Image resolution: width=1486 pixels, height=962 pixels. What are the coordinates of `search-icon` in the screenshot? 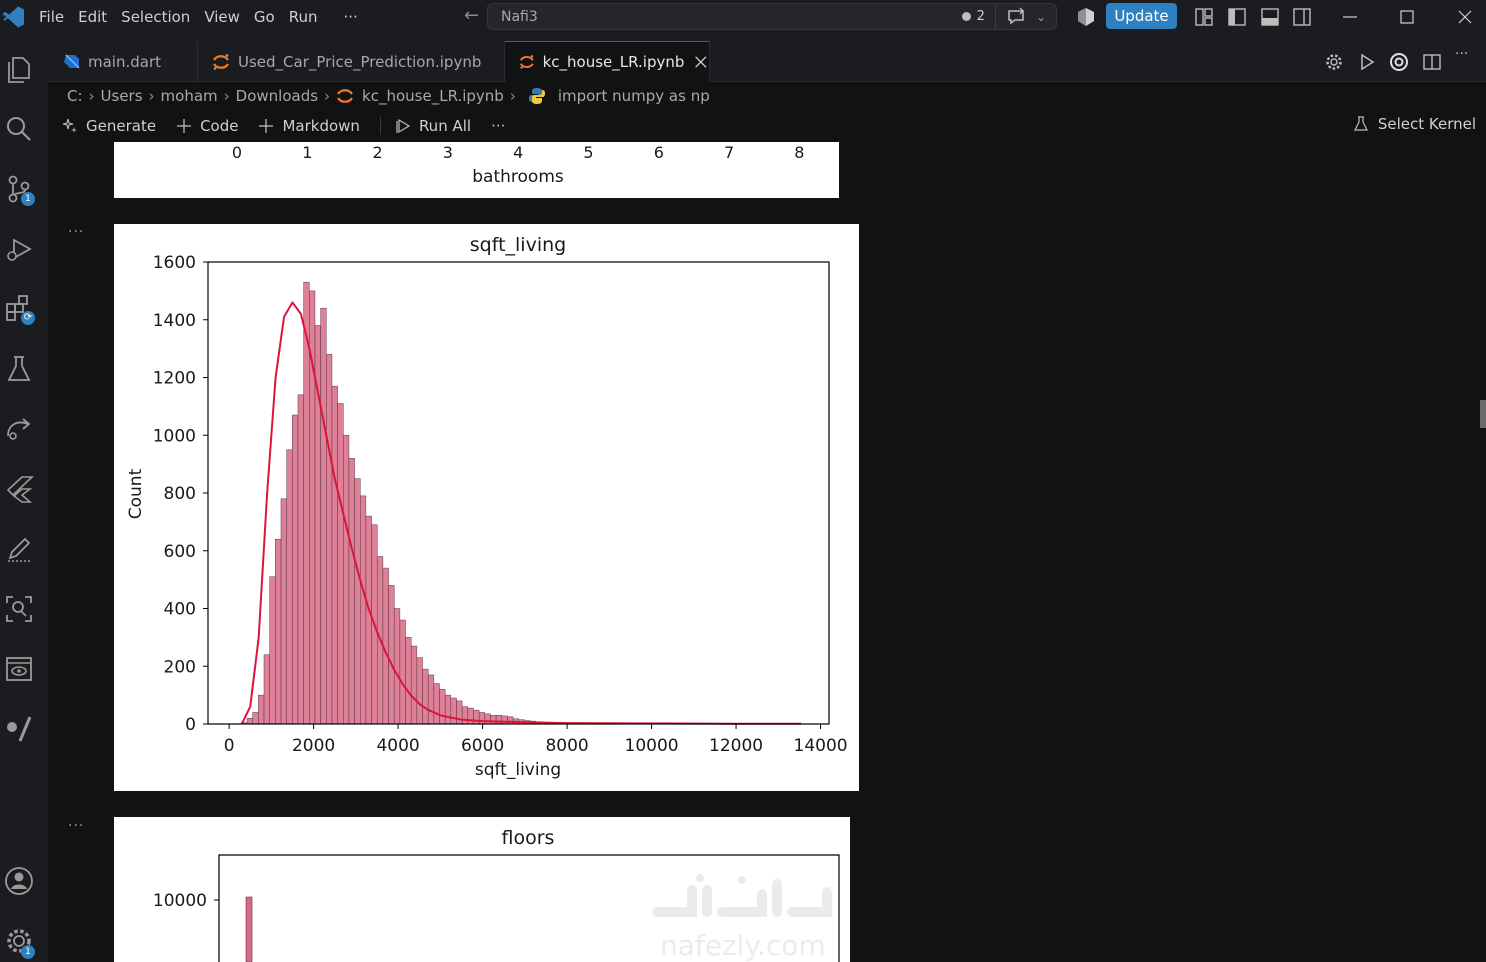 It's located at (19, 129).